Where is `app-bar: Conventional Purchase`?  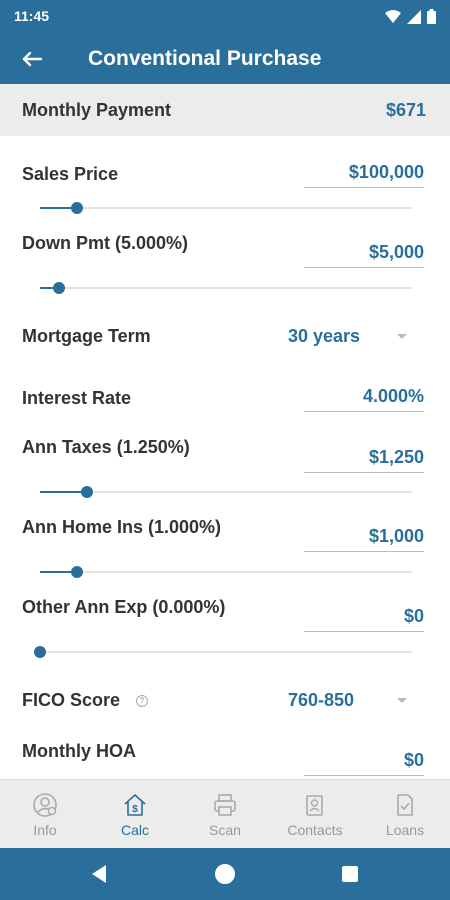
app-bar: Conventional Purchase is located at coordinates (225, 59).